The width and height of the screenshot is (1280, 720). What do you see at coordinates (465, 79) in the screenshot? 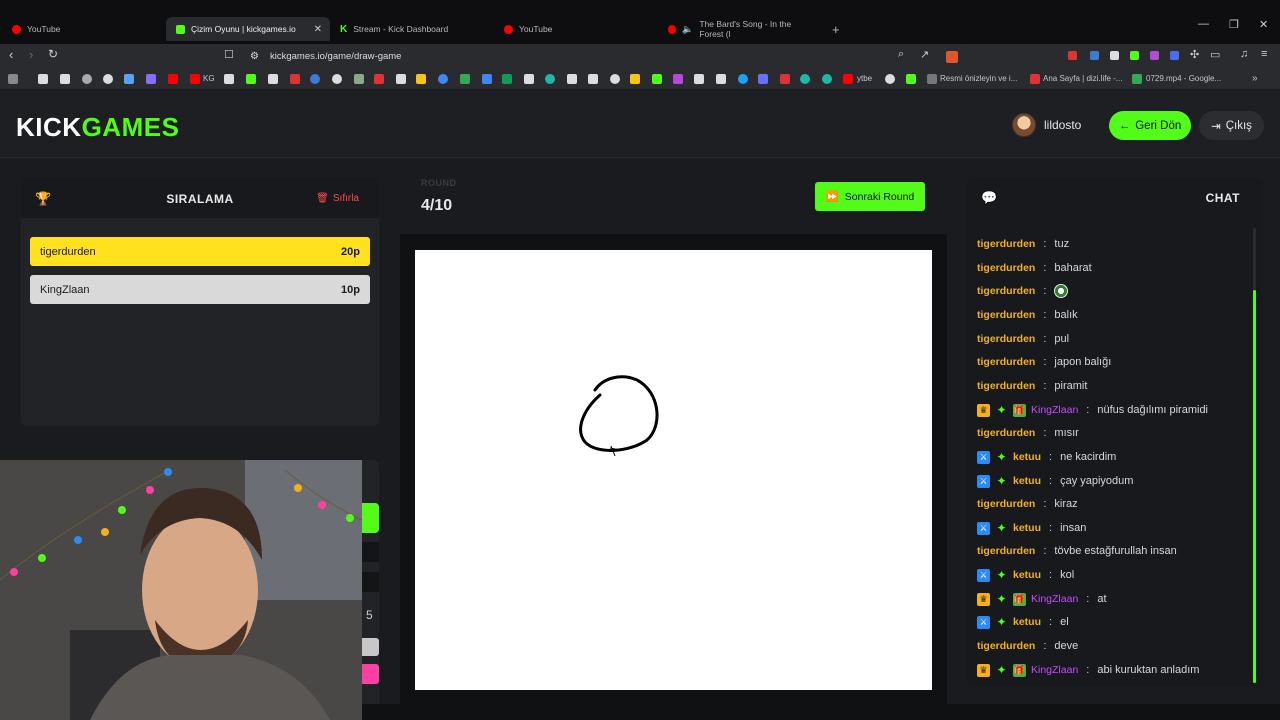
I see `maps-icon` at bounding box center [465, 79].